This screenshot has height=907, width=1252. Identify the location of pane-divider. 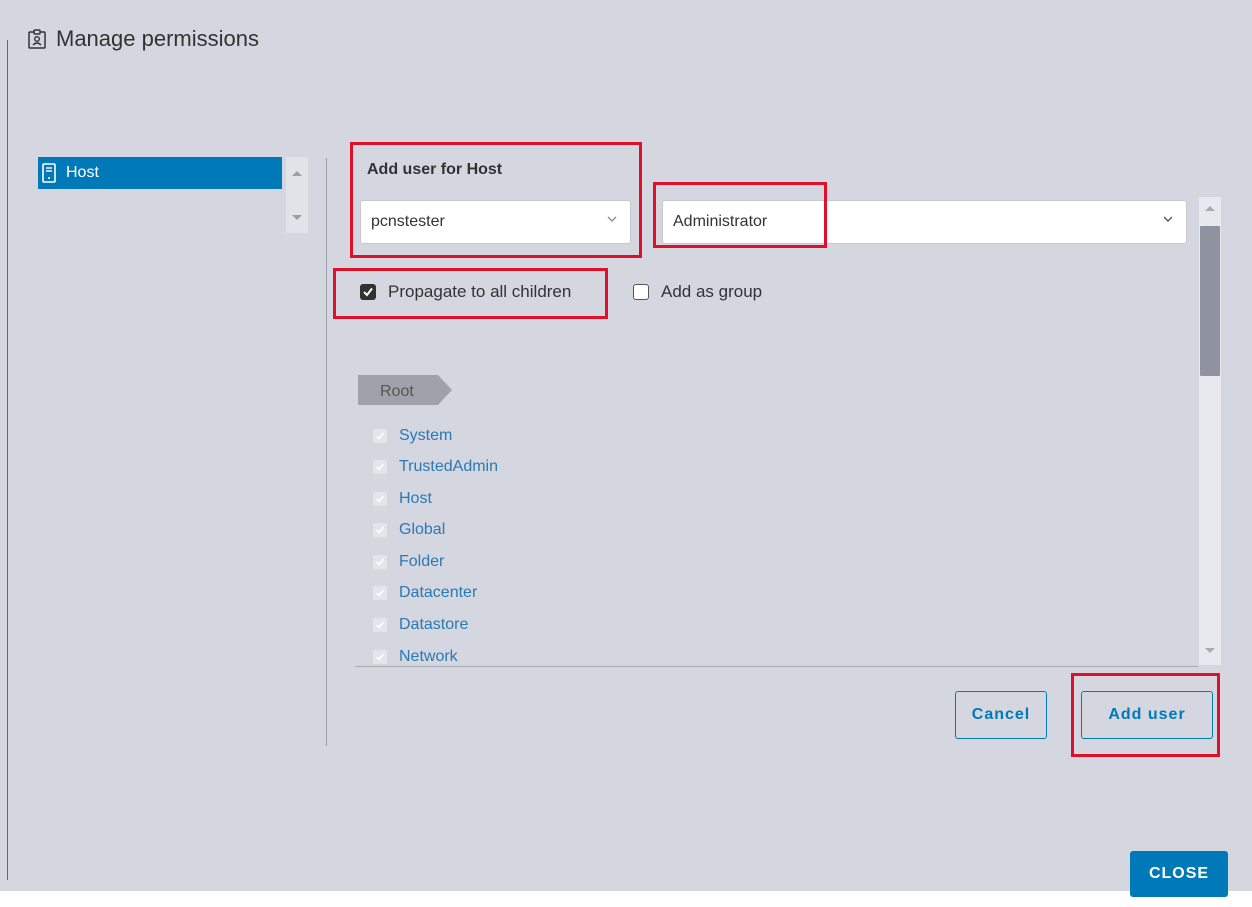
(326, 452).